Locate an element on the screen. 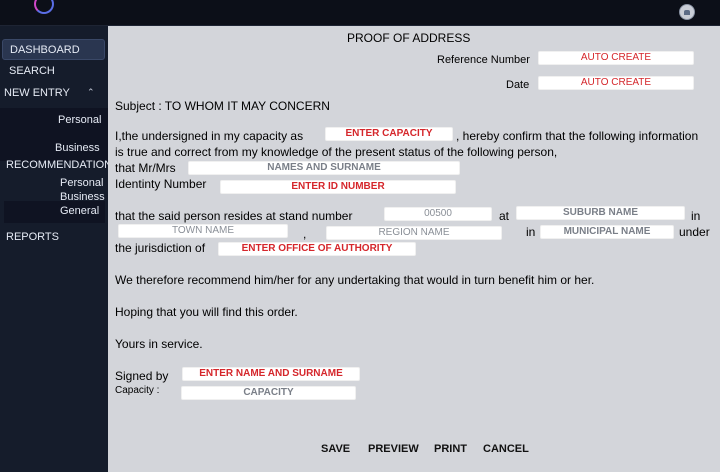 The image size is (720, 472). region-input: REGION NAME is located at coordinates (414, 233).